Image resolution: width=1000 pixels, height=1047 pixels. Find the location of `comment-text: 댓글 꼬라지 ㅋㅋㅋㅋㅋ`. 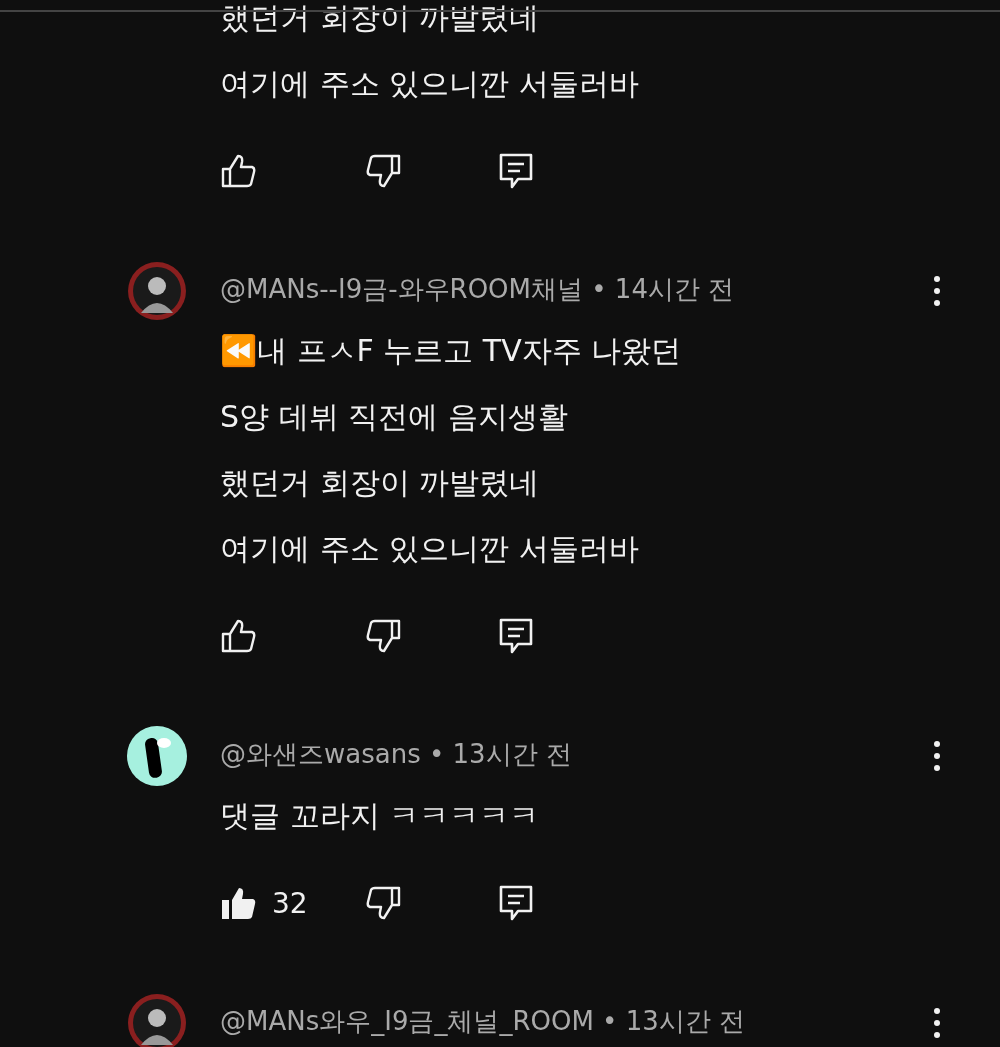

comment-text: 댓글 꼬라지 ㅋㅋㅋㅋㅋ is located at coordinates (380, 816).